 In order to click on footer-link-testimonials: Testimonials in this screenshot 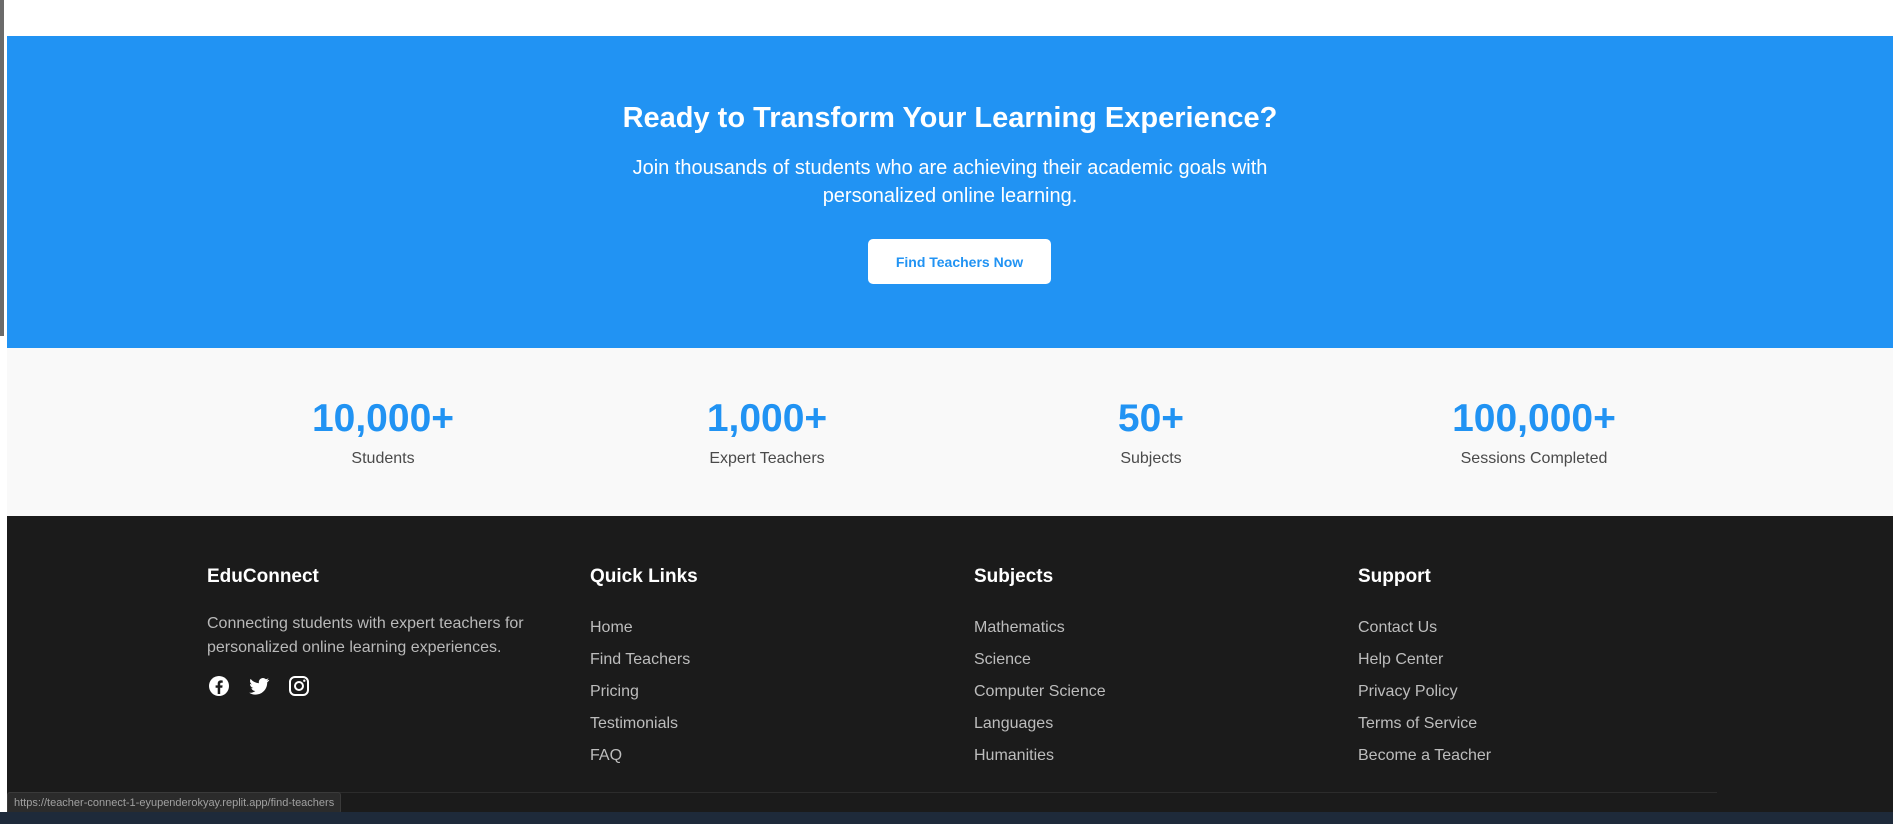, I will do `click(760, 724)`.